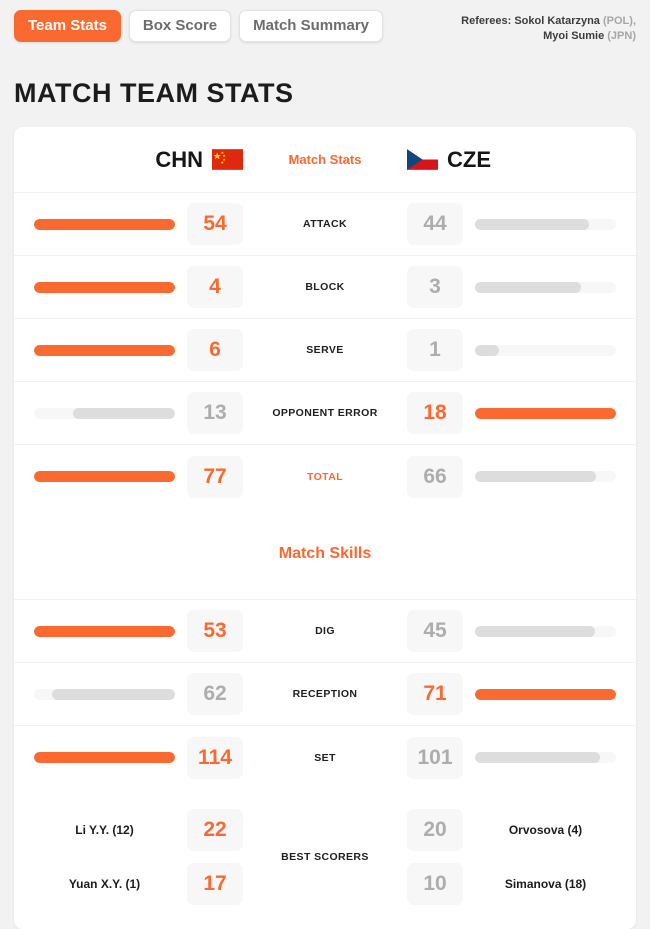 This screenshot has width=650, height=929. I want to click on stat-home-value-3: 13, so click(215, 413).